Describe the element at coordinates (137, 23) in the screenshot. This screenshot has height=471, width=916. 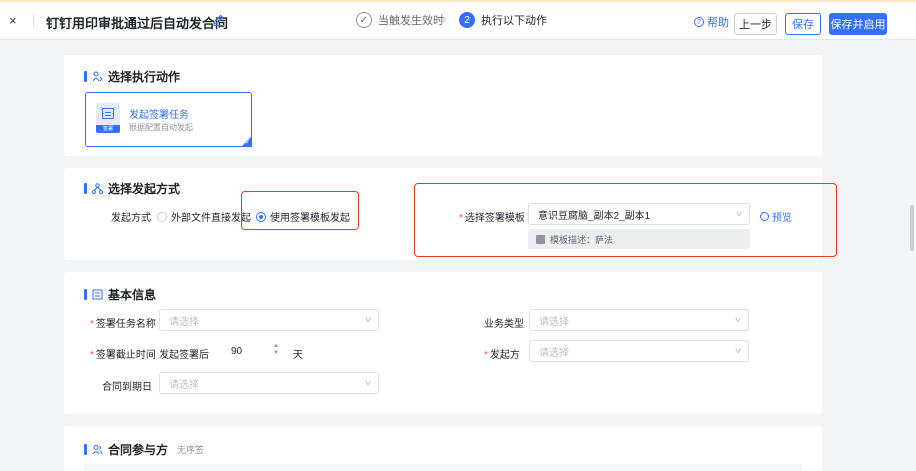
I see `page-title: 钉钉用印审批通过后自动发合同` at that location.